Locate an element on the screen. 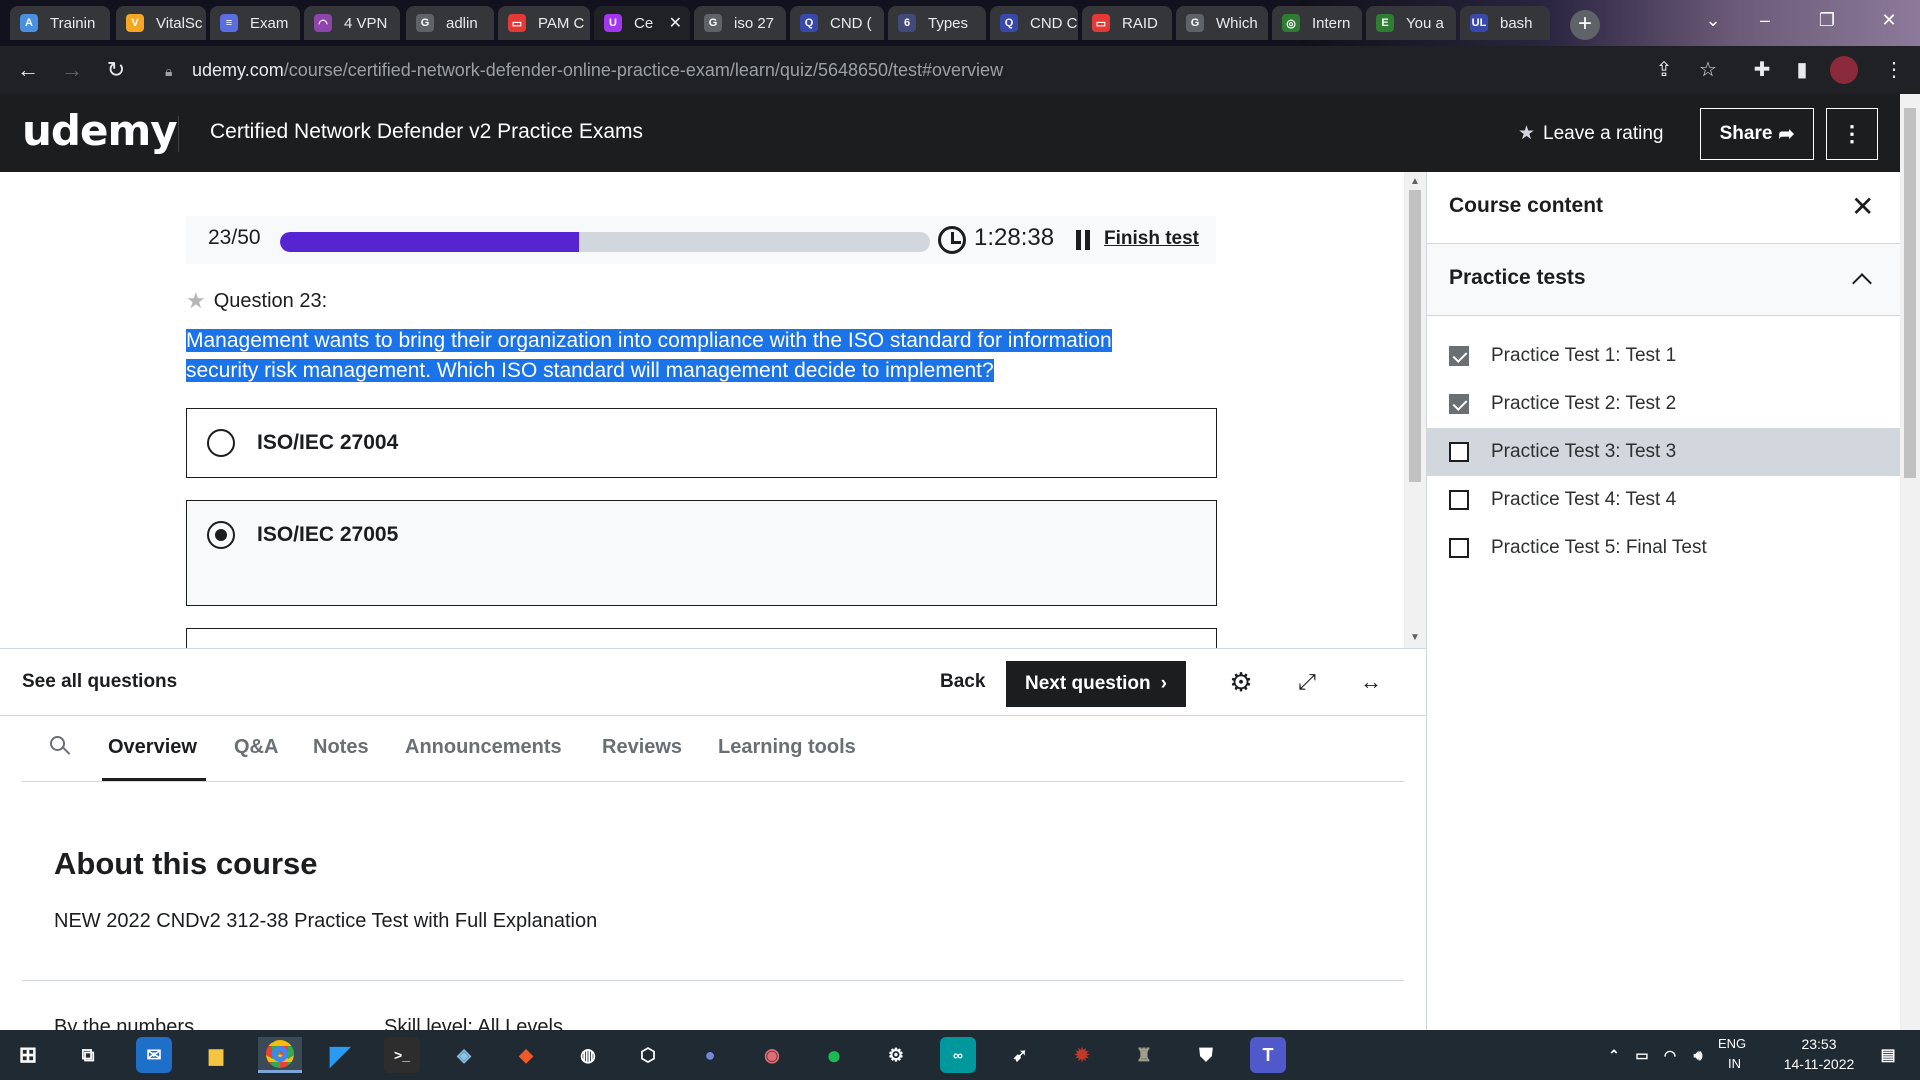  terminal-icon: >_ is located at coordinates (402, 1055).